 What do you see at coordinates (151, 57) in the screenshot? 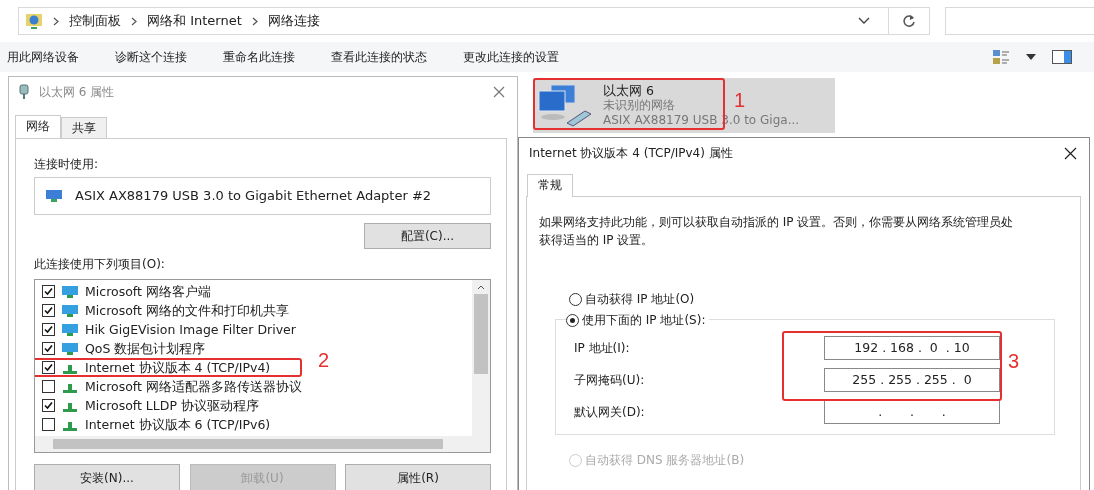
I see `command-link: 诊断这个连接` at bounding box center [151, 57].